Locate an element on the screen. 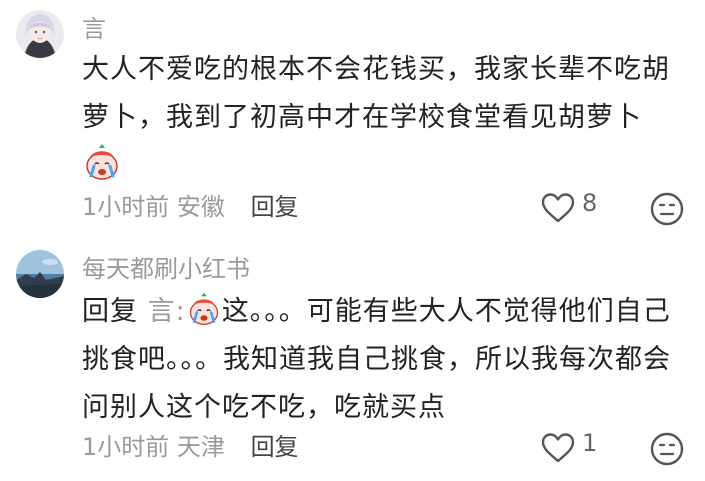 The width and height of the screenshot is (705, 481). like-button: 8 is located at coordinates (569, 207).